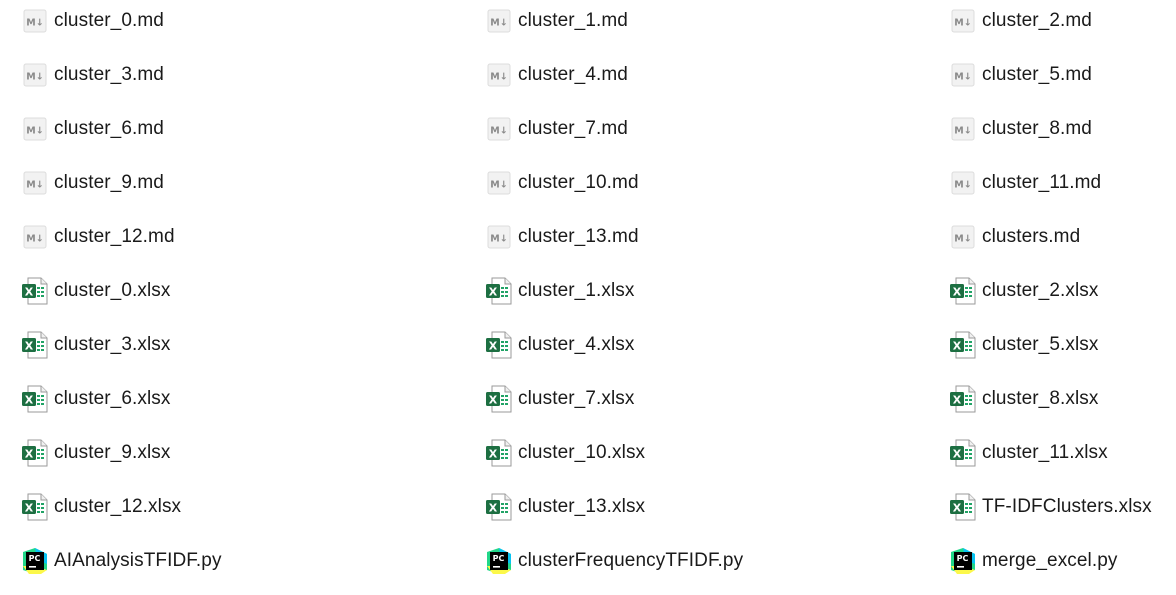  I want to click on file-name: AIAnalysisTFIDF.py, so click(138, 560).